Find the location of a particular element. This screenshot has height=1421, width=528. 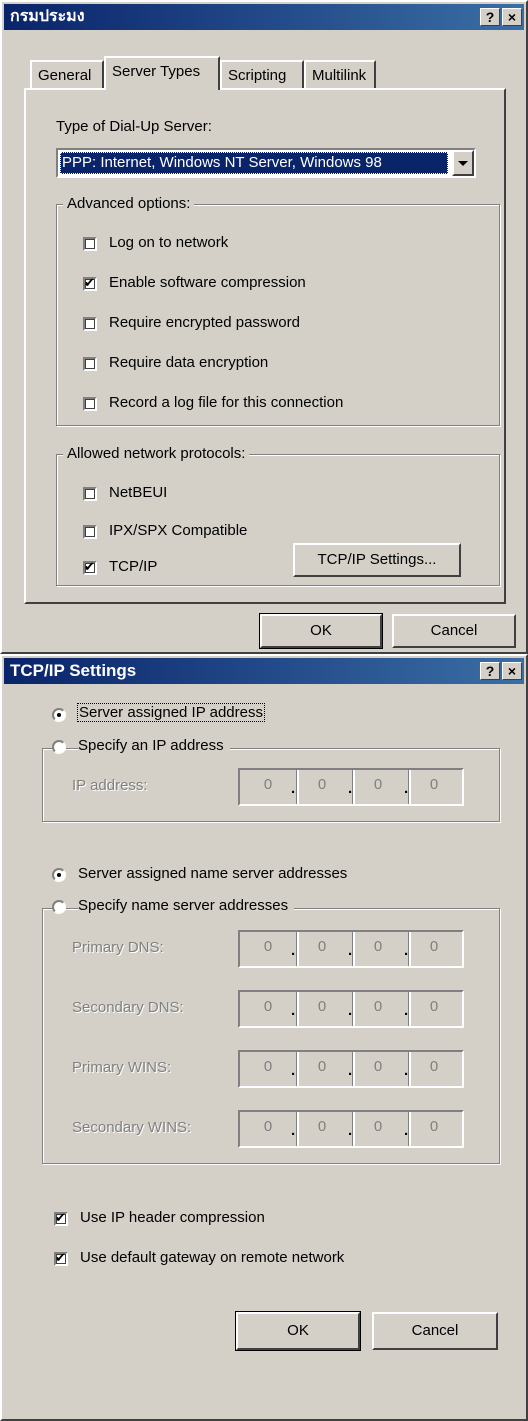

primary-wins-field: 0 . 0 . 0 . 0 is located at coordinates (351, 1069).